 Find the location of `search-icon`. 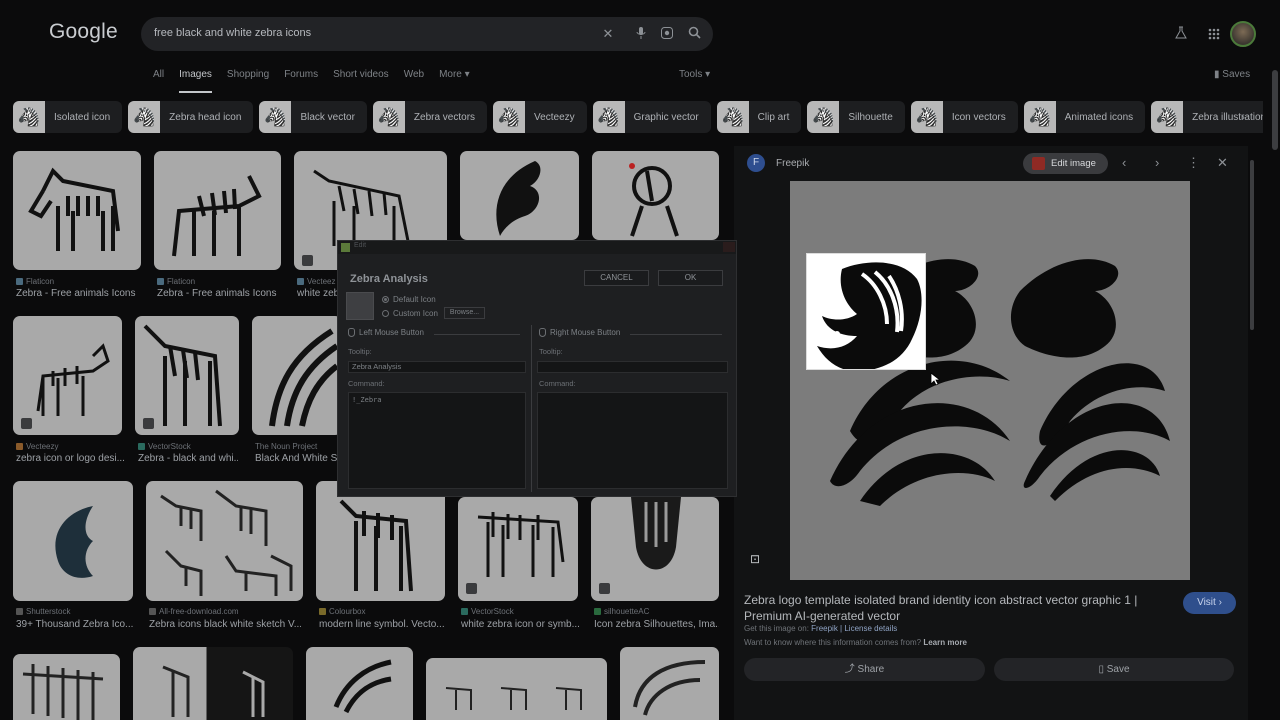

search-icon is located at coordinates (694, 34).